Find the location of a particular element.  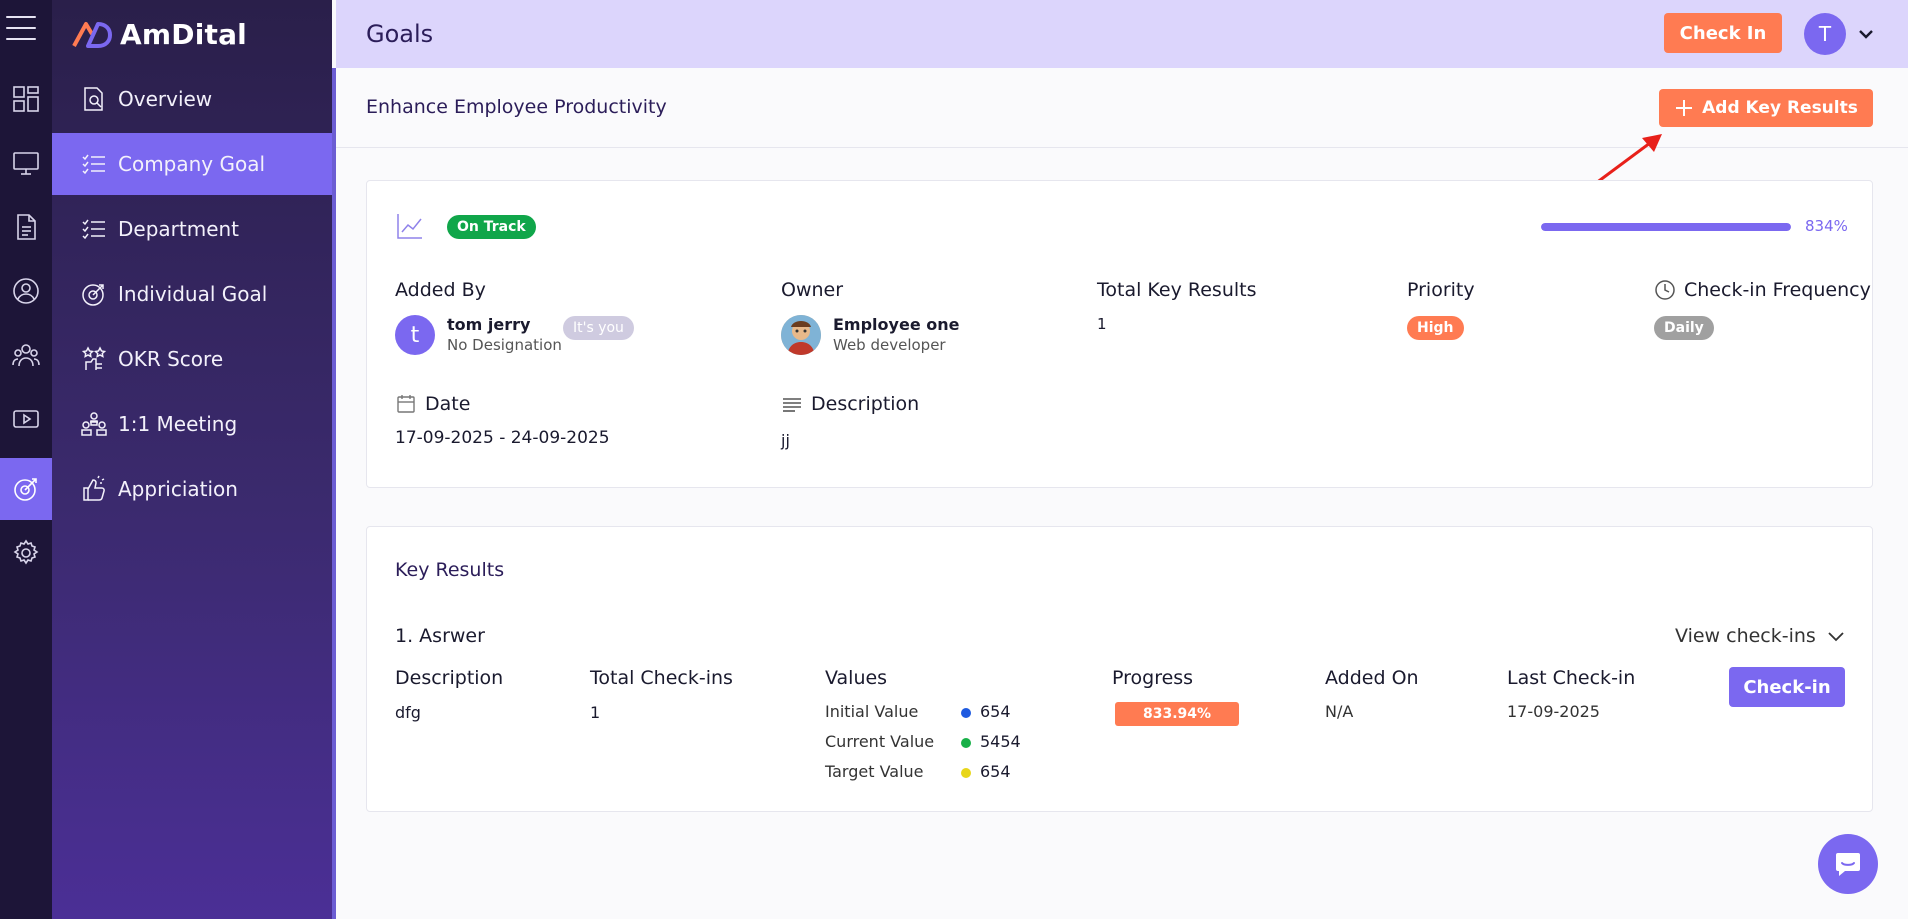

rail-video is located at coordinates (26, 419).